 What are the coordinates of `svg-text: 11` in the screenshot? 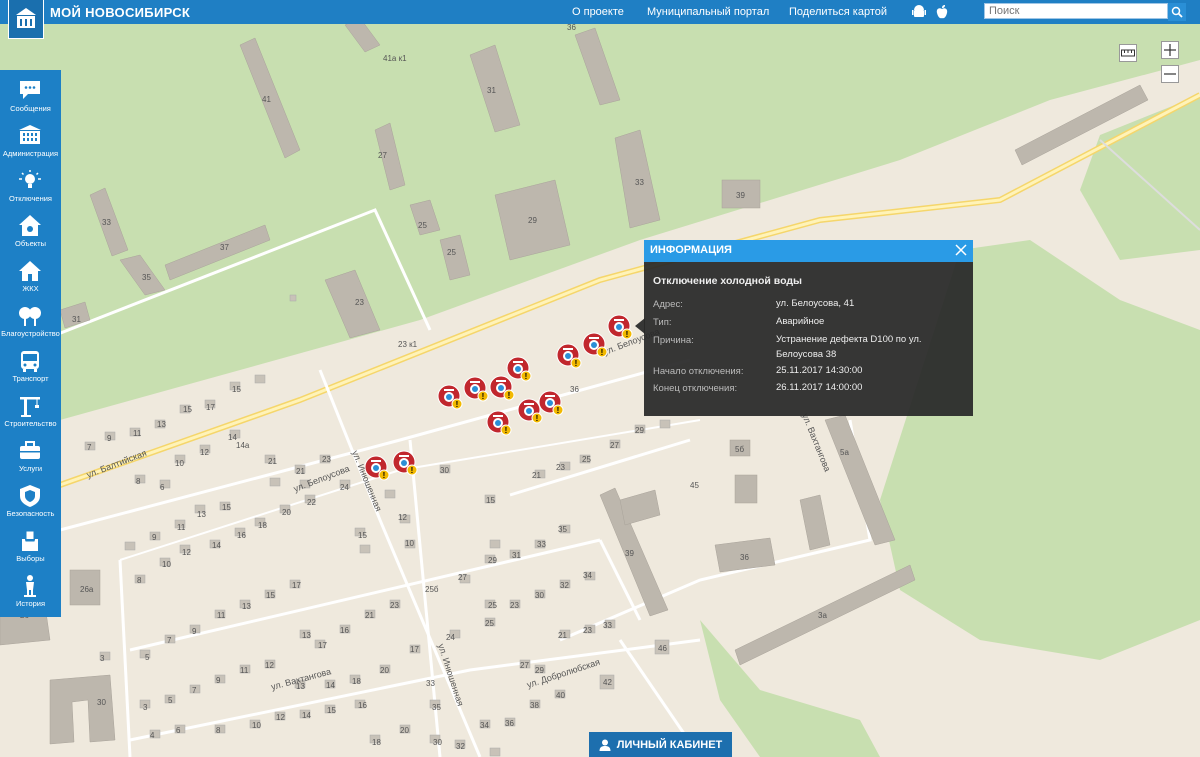 It's located at (181, 527).